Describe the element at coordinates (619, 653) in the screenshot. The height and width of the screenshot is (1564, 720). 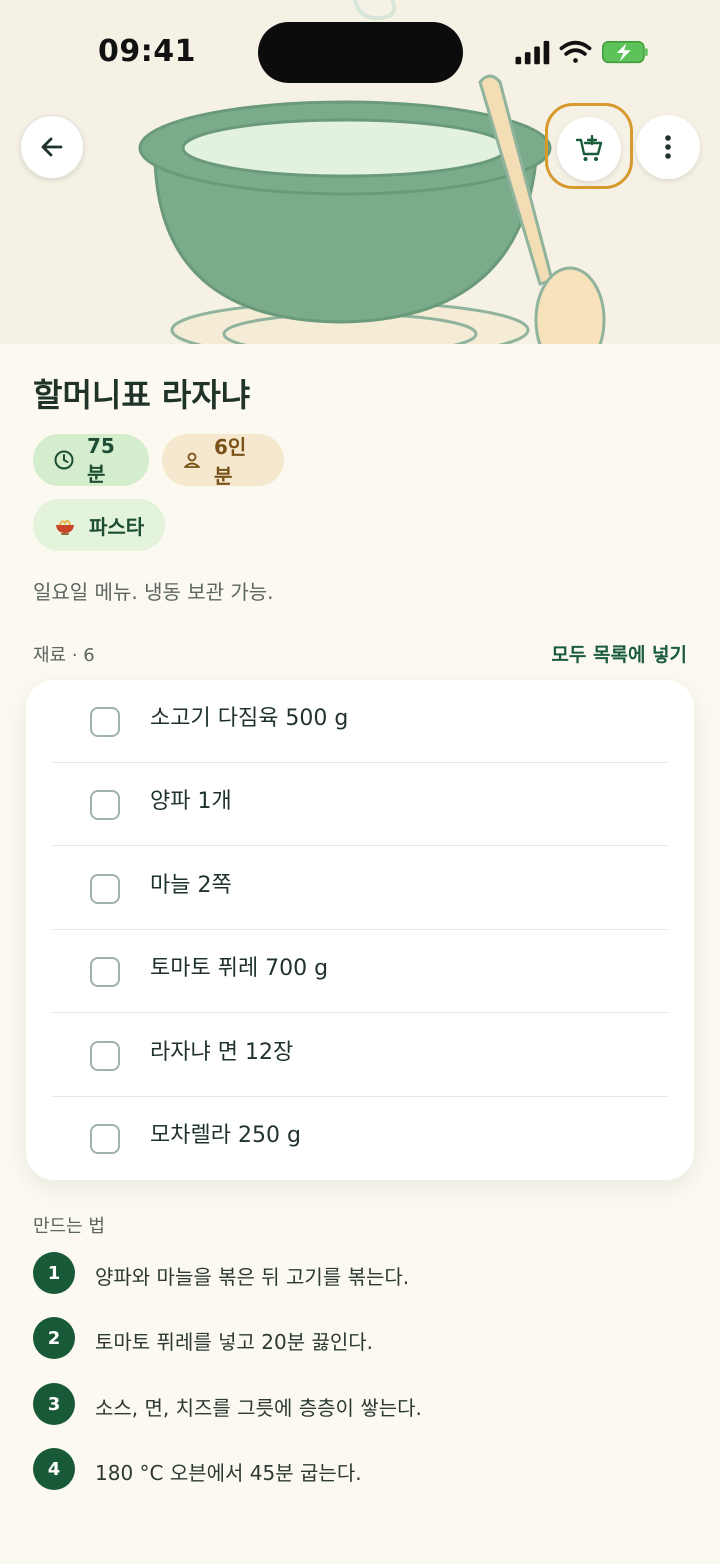
I see `add-all-to-list-button: 모두 목록에 넣기` at that location.